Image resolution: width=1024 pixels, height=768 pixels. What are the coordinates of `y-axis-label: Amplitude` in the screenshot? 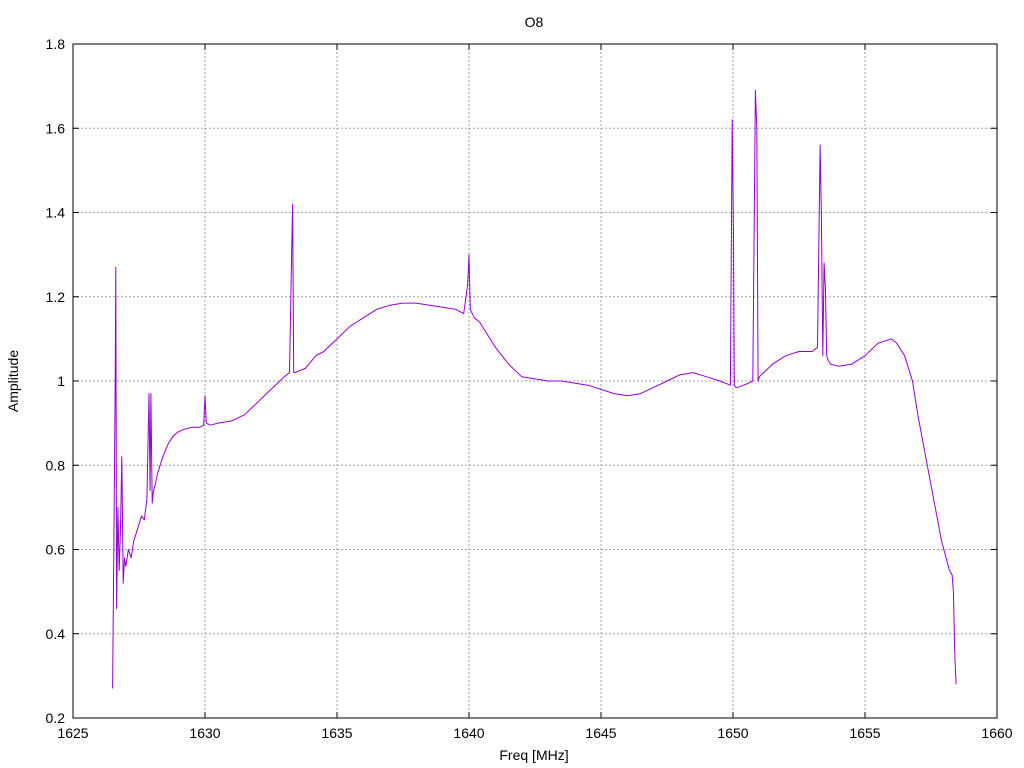 It's located at (13, 381).